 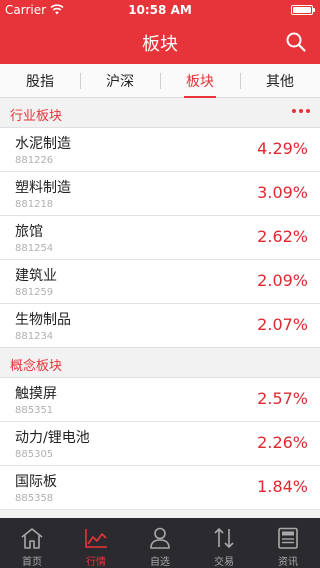 What do you see at coordinates (303, 10) in the screenshot?
I see `battery-icon` at bounding box center [303, 10].